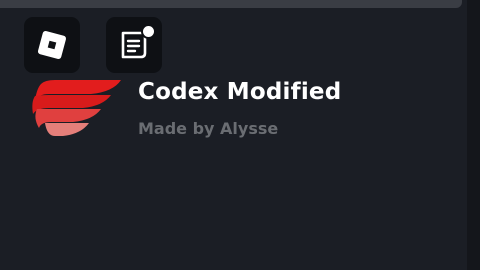 This screenshot has width=480, height=270. I want to click on right-edge-panel, so click(473, 135).